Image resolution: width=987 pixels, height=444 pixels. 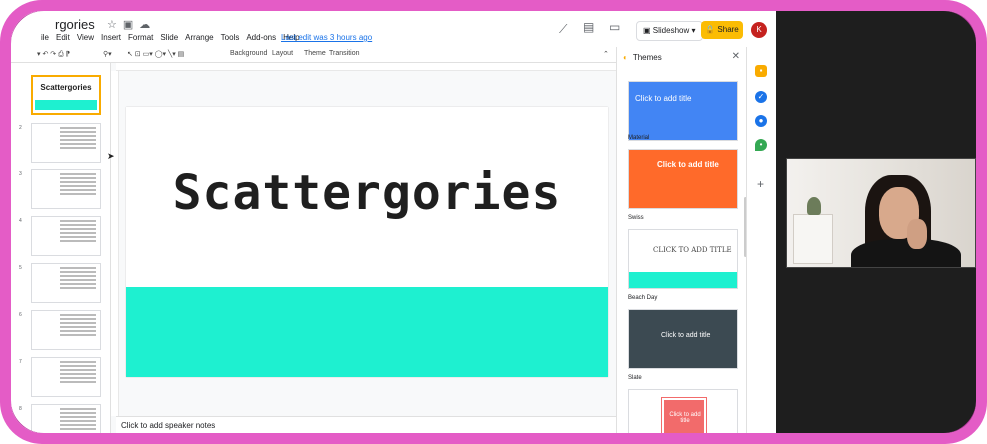 What do you see at coordinates (111, 37) in the screenshot?
I see `menu-insert: Insert` at bounding box center [111, 37].